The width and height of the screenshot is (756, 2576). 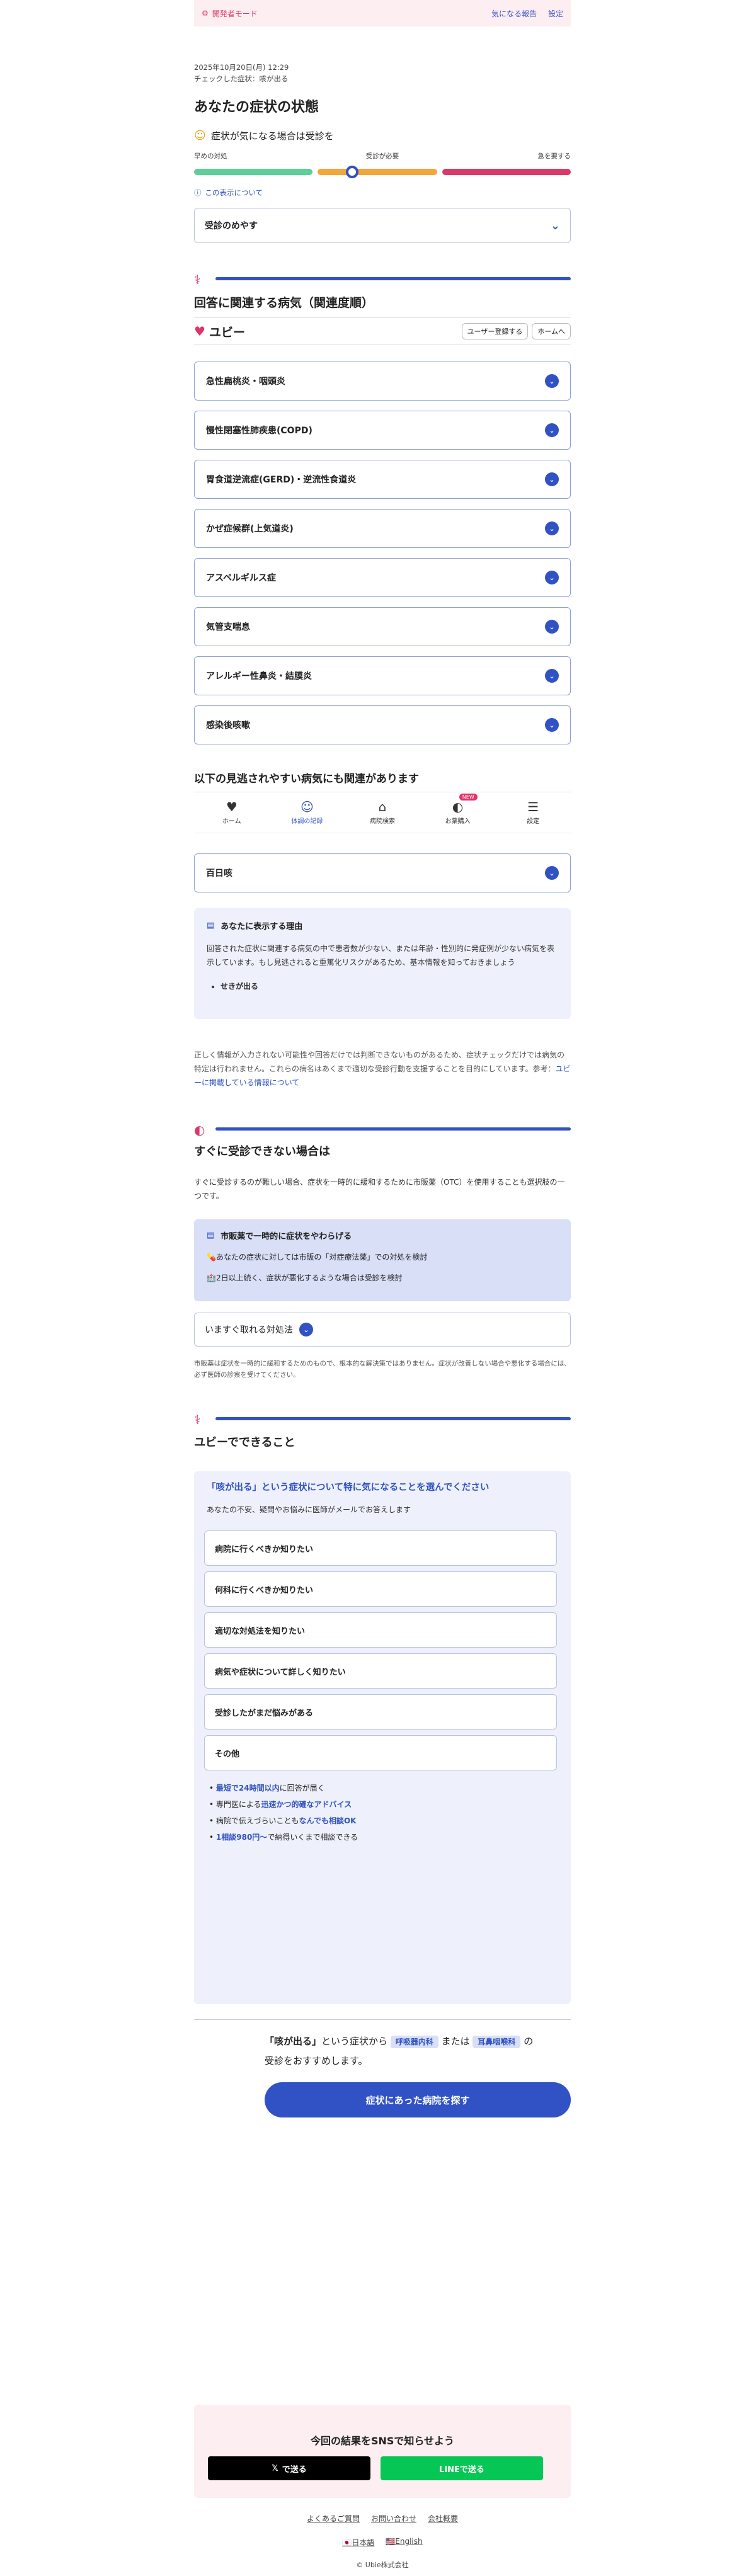 What do you see at coordinates (455, 2041) in the screenshot?
I see `rec-or: または` at bounding box center [455, 2041].